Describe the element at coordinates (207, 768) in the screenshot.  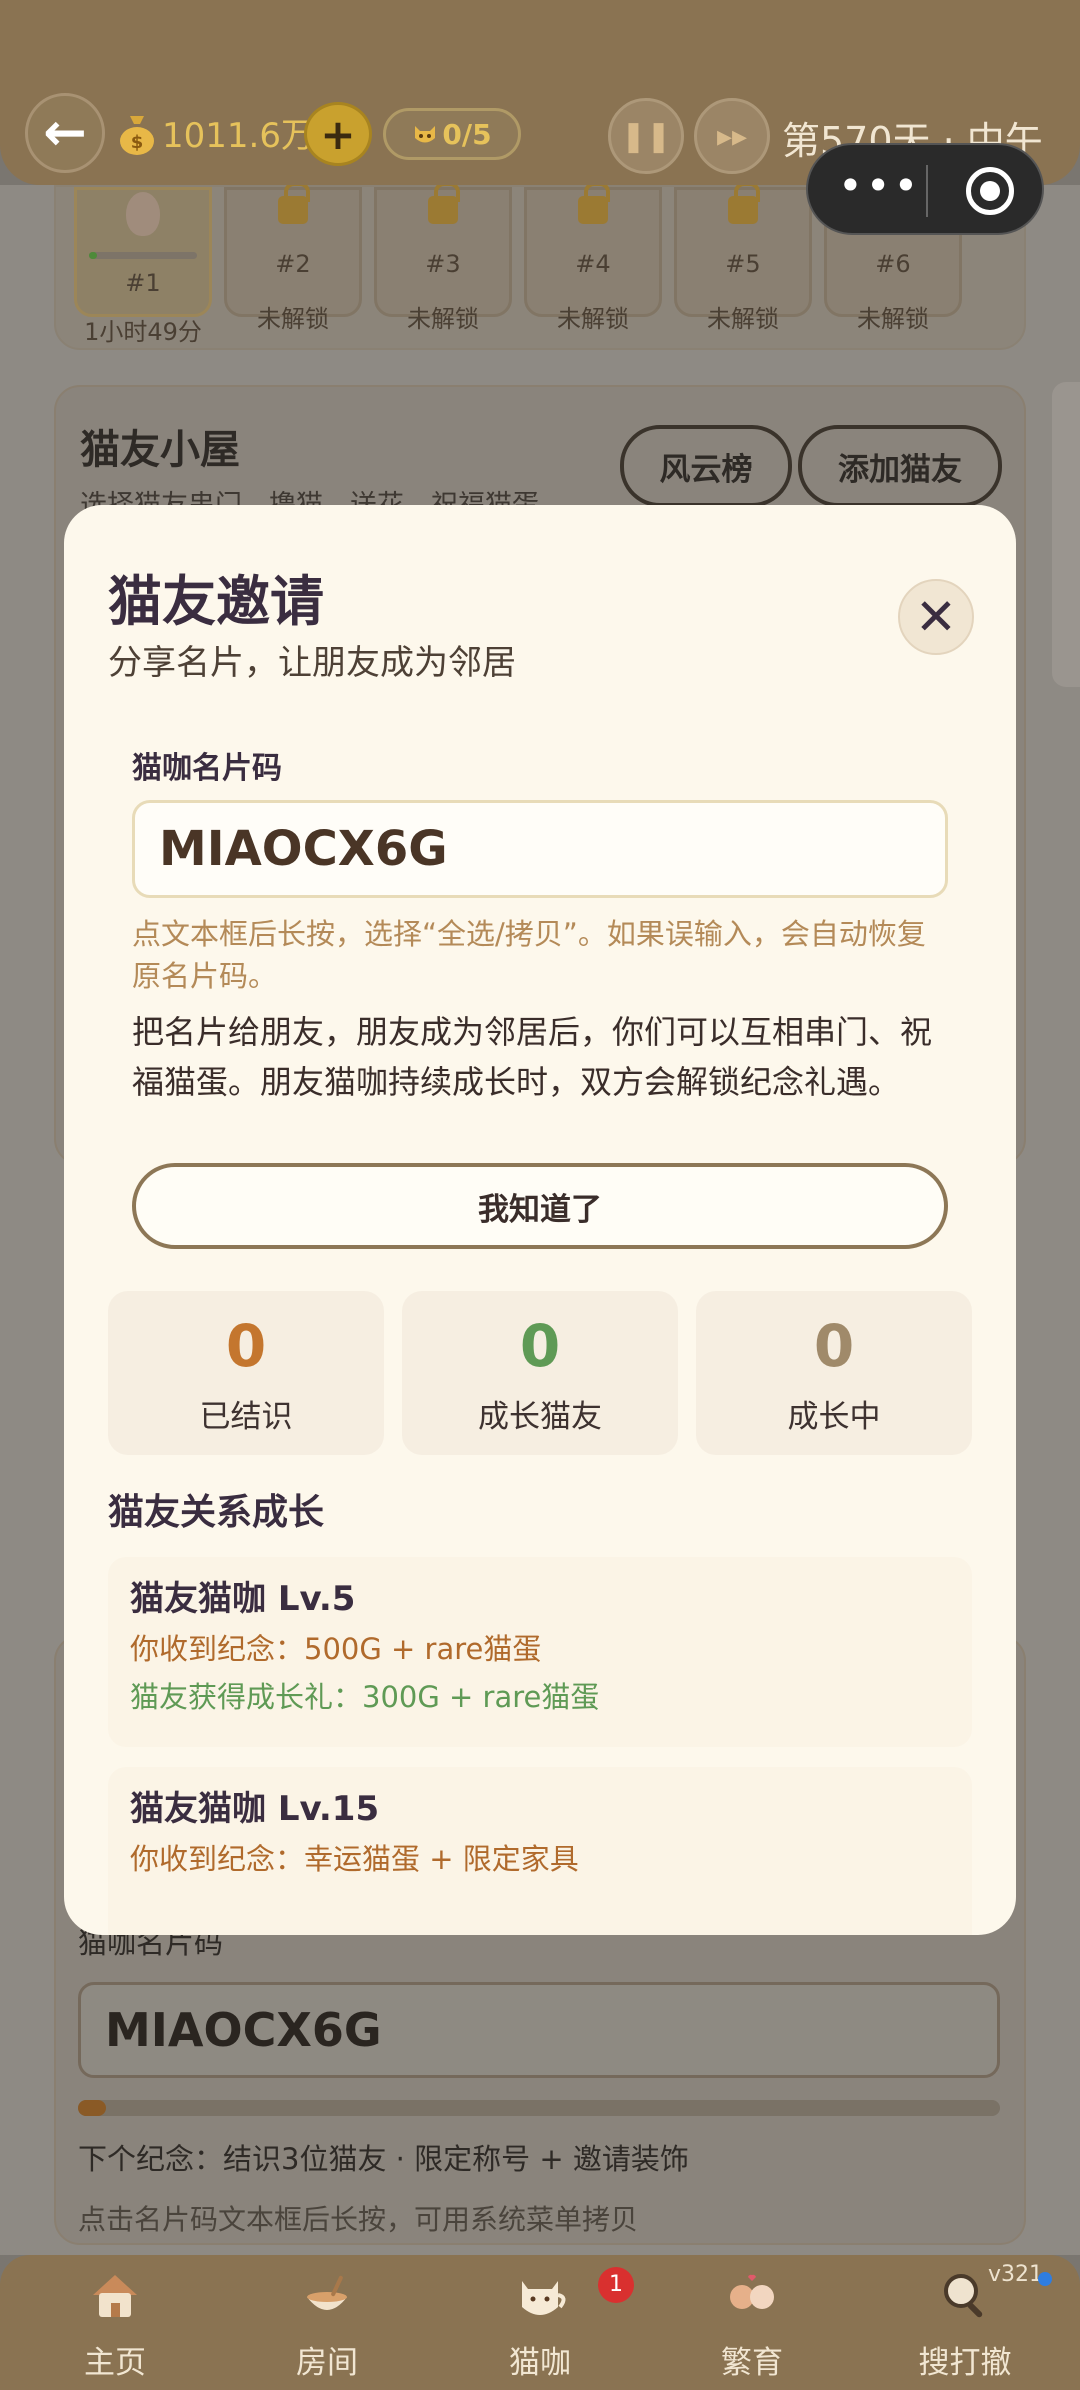
I see `card-code-label: 猫咖名片码` at that location.